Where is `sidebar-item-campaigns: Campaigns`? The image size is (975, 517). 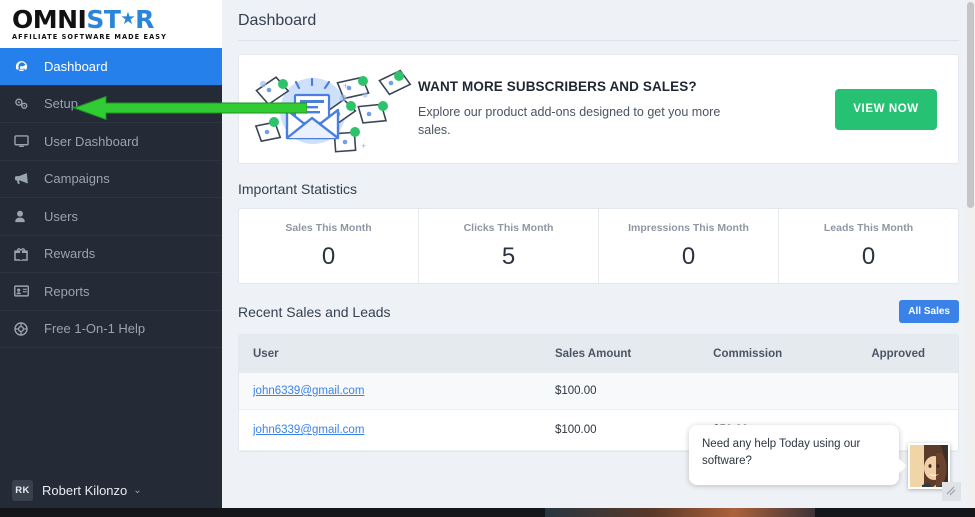
sidebar-item-campaigns: Campaigns is located at coordinates (111, 179).